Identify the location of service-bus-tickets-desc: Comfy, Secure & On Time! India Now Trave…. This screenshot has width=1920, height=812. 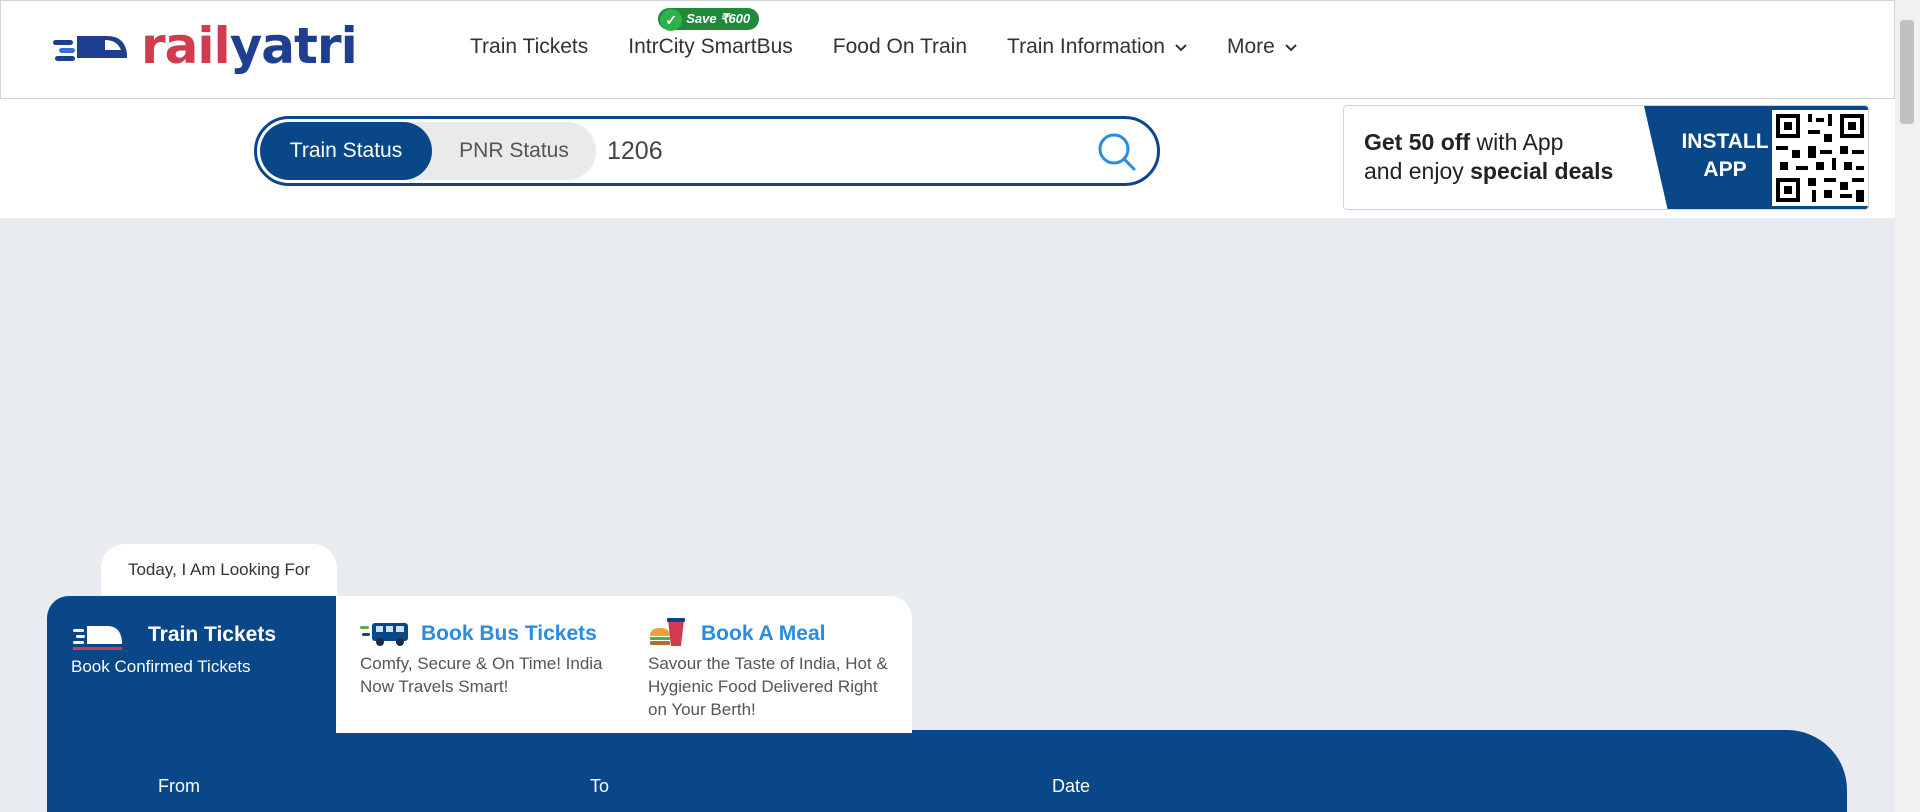
(481, 675).